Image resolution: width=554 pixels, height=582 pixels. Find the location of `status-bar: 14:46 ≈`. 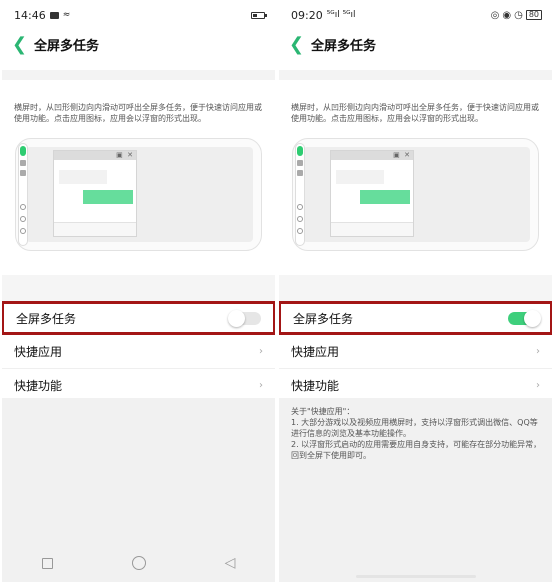

status-bar: 14:46 ≈ is located at coordinates (138, 15).